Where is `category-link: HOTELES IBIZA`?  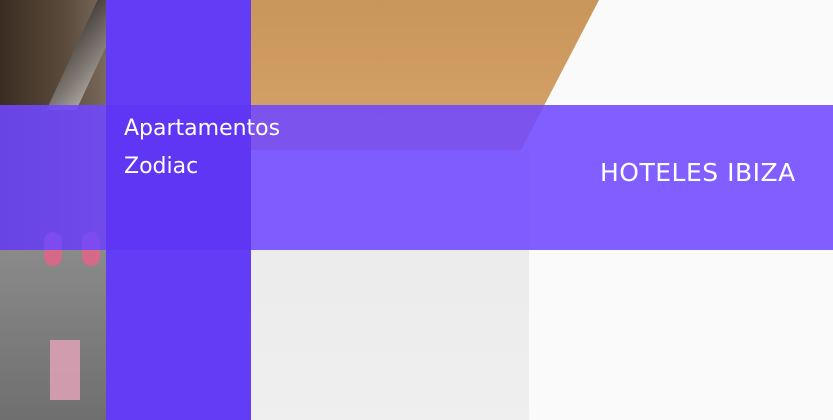
category-link: HOTELES IBIZA is located at coordinates (698, 172).